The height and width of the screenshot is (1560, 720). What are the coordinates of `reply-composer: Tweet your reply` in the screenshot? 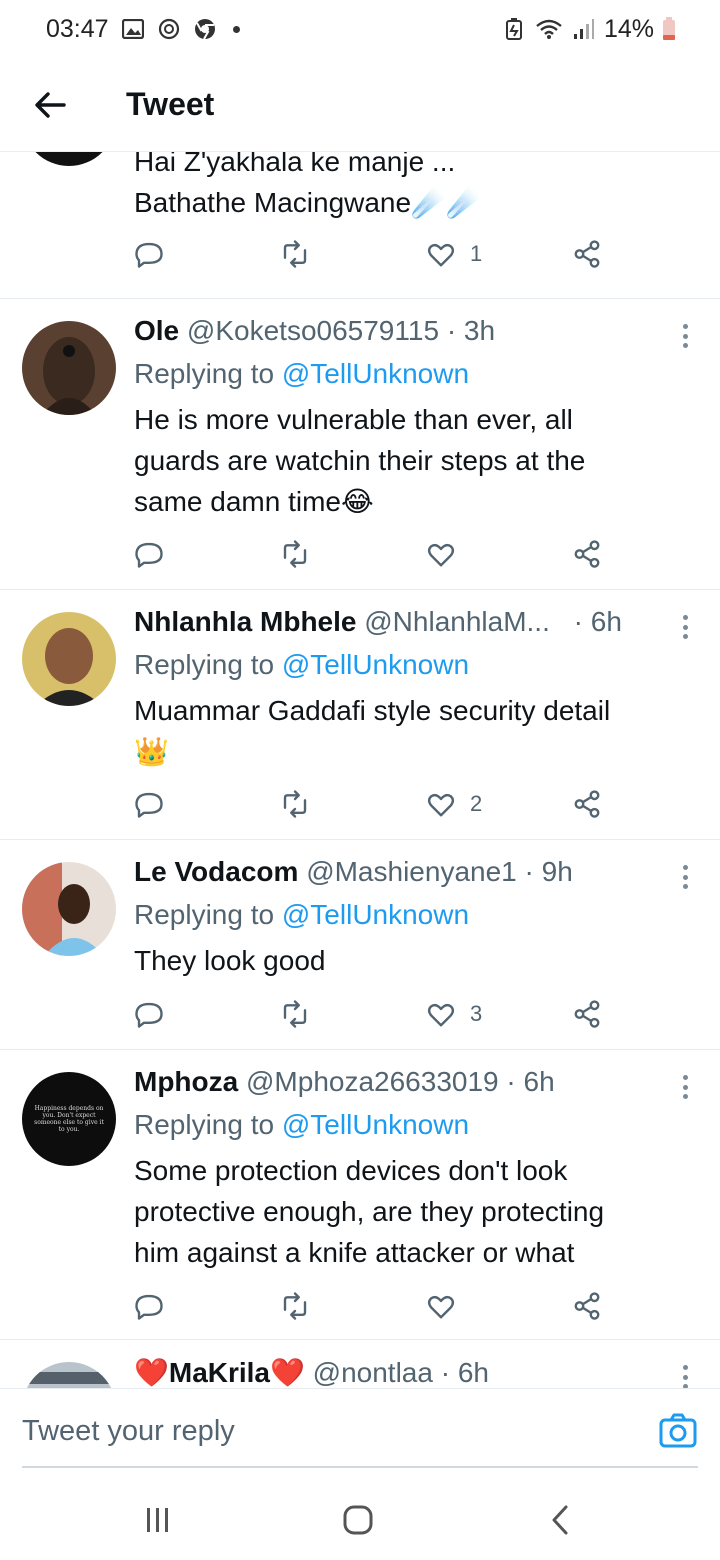 It's located at (360, 1434).